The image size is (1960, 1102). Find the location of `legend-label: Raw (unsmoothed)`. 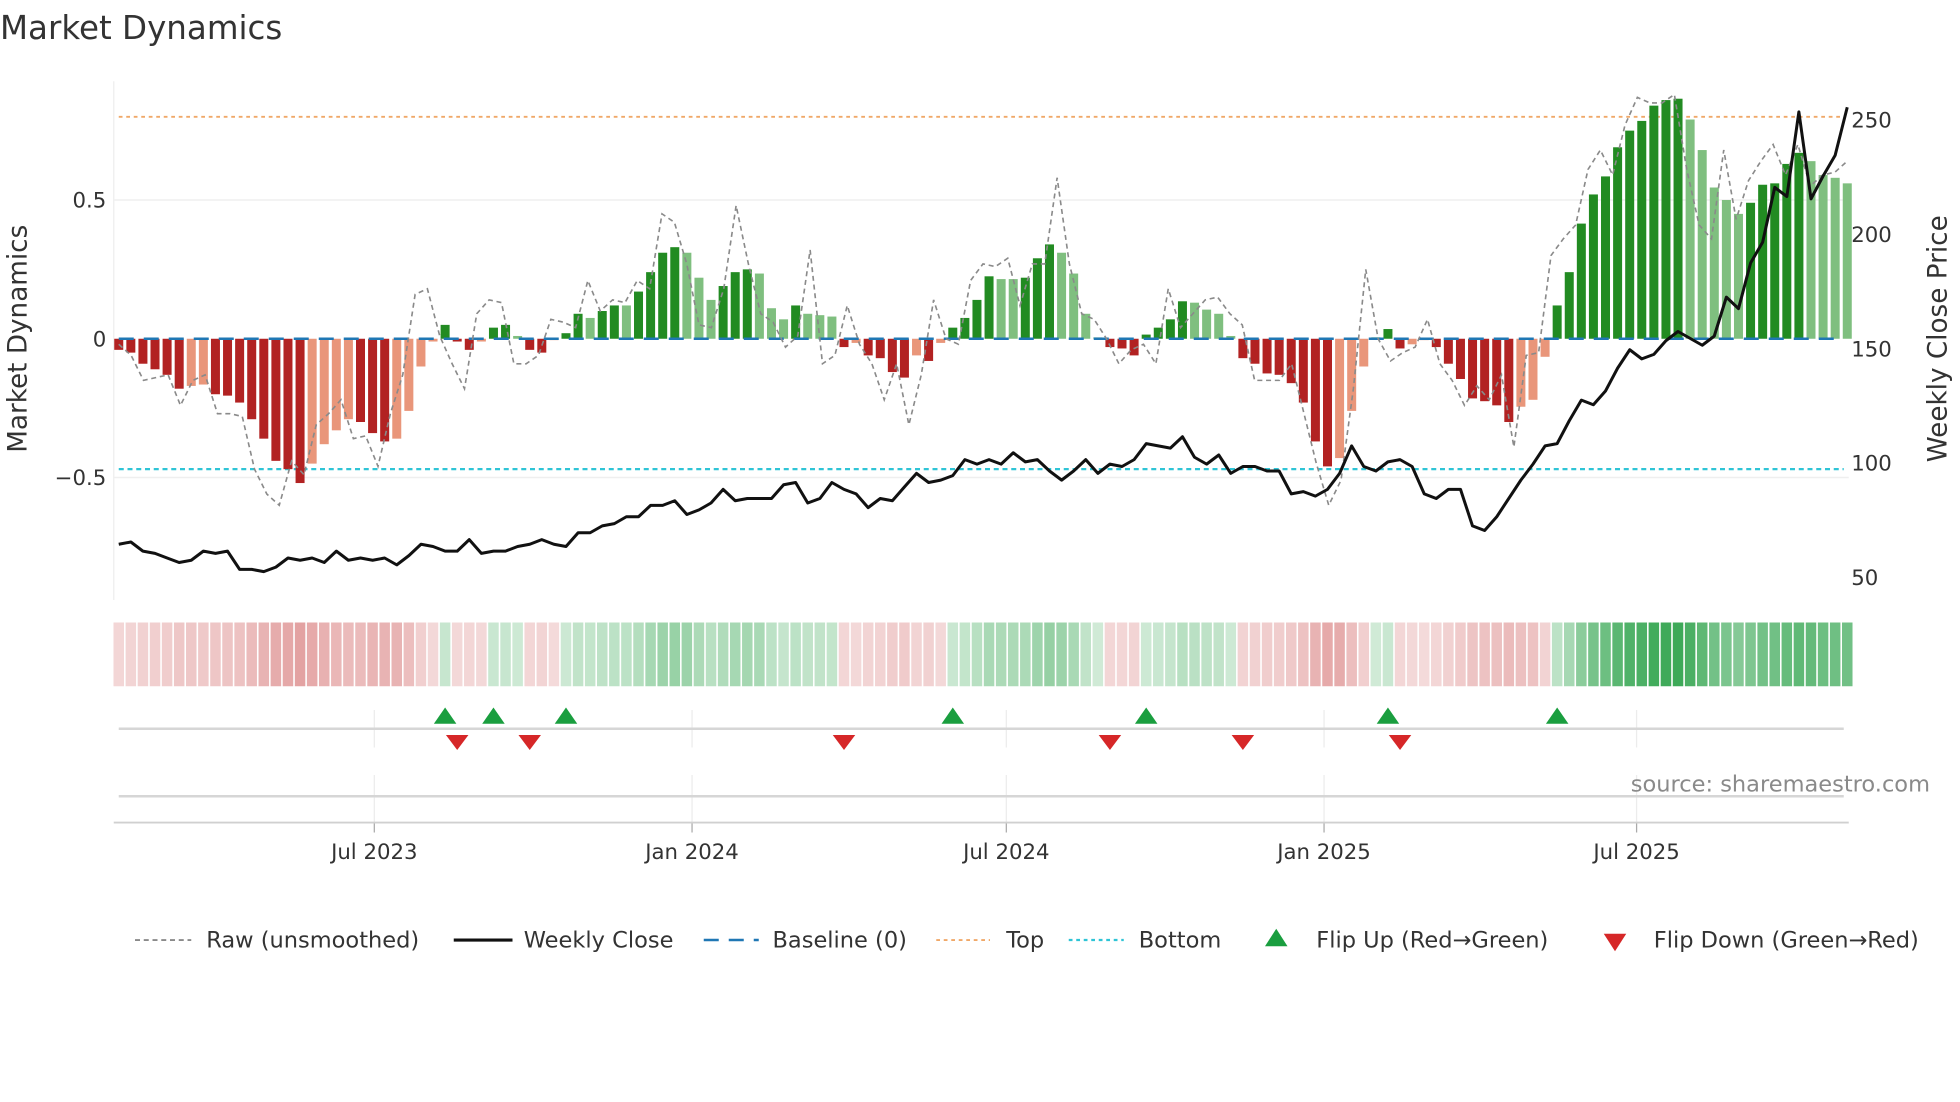

legend-label: Raw (unsmoothed) is located at coordinates (312, 941).